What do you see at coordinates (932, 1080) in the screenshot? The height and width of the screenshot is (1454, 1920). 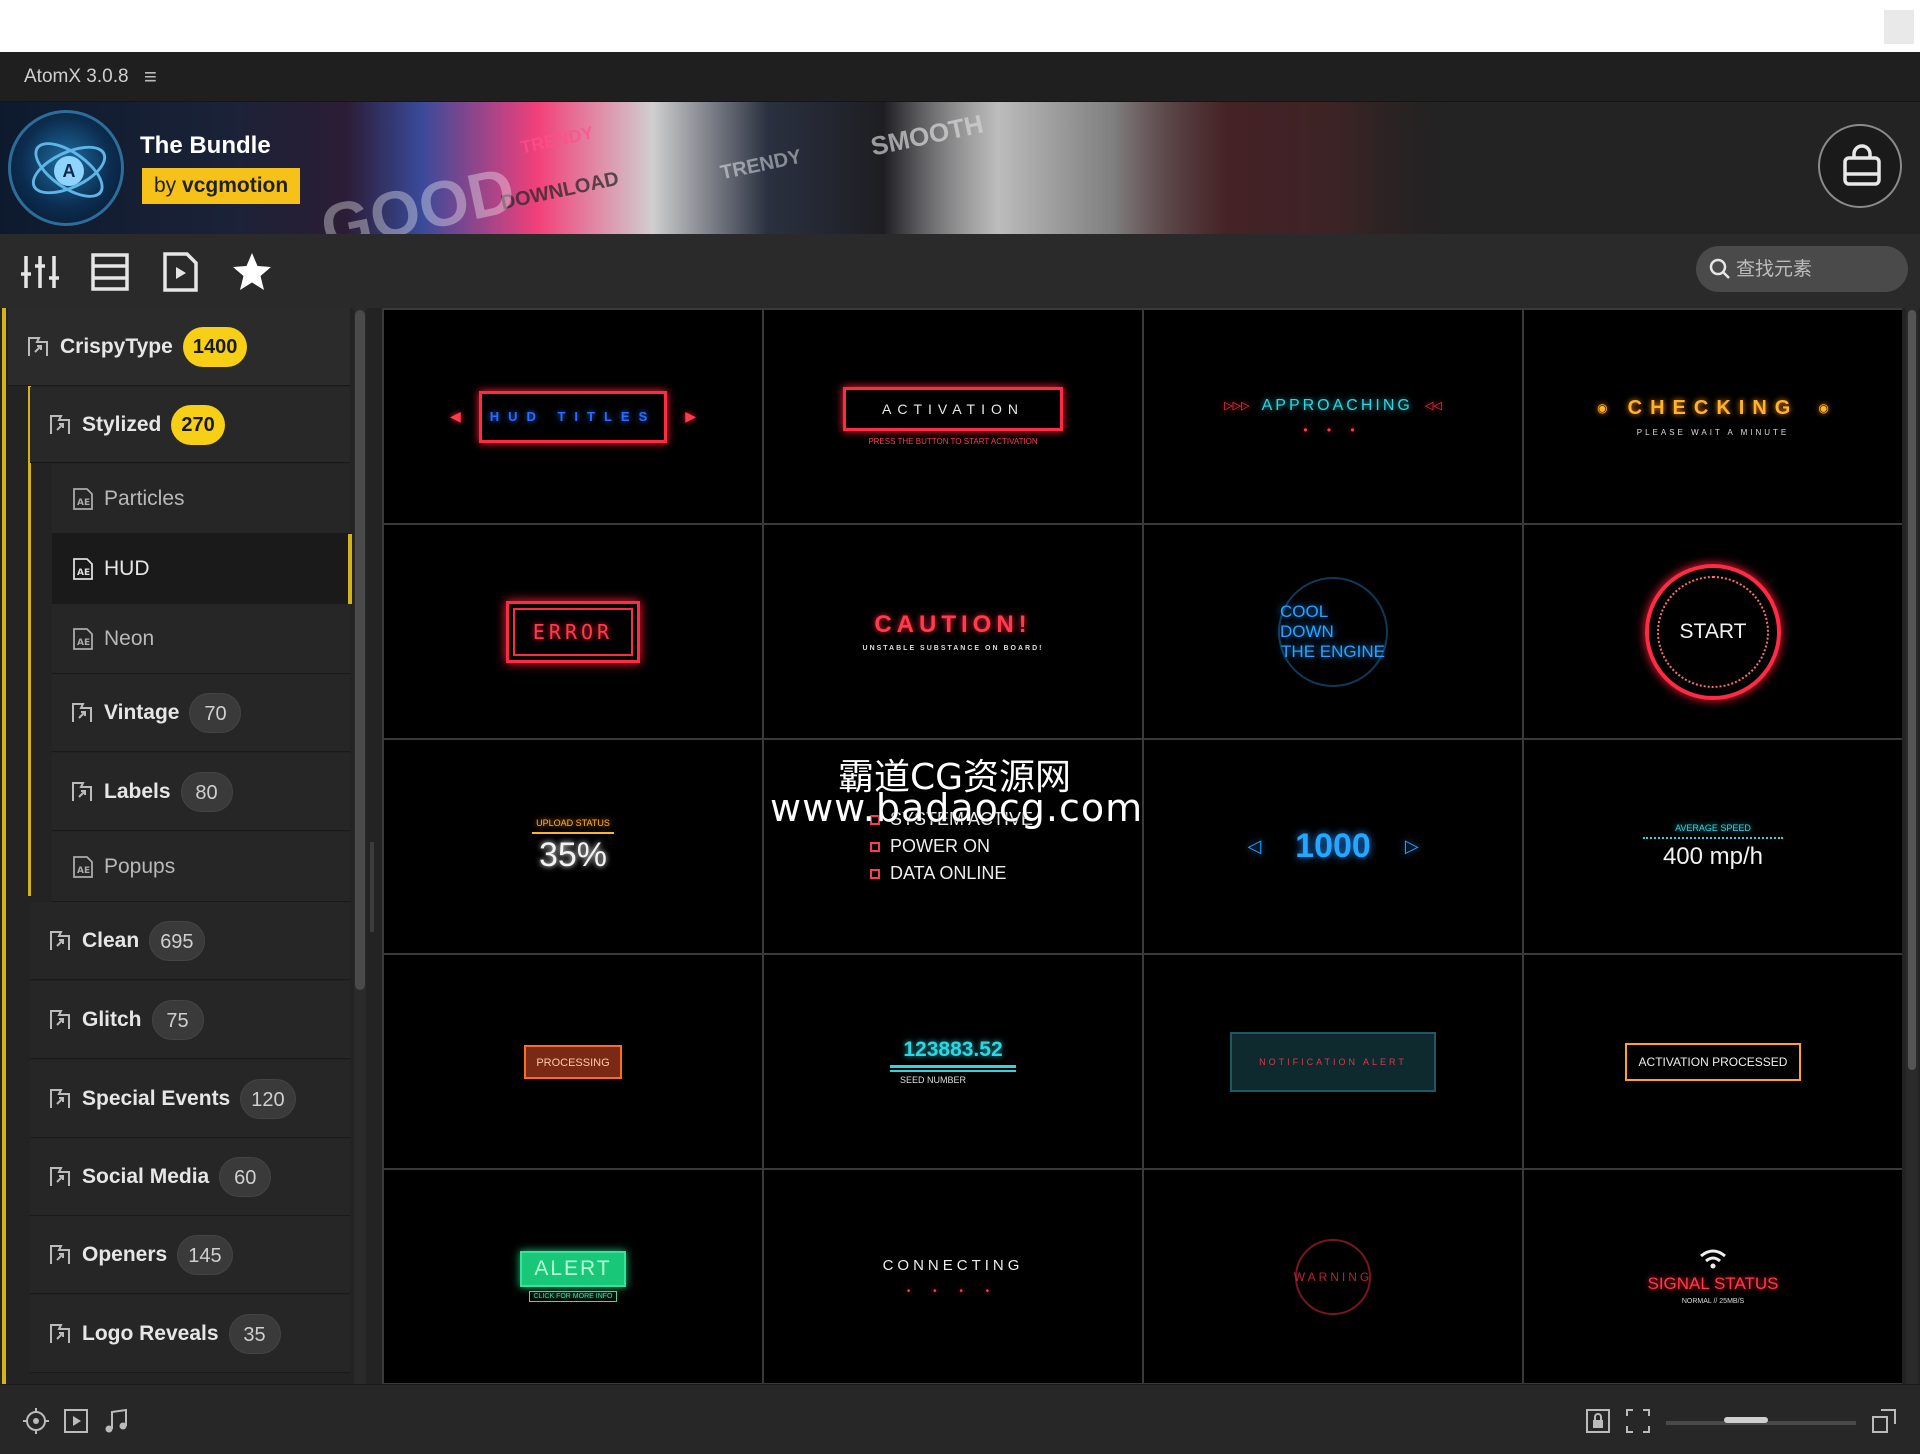 I see `thumb-subtitle: SEED NUMBER` at bounding box center [932, 1080].